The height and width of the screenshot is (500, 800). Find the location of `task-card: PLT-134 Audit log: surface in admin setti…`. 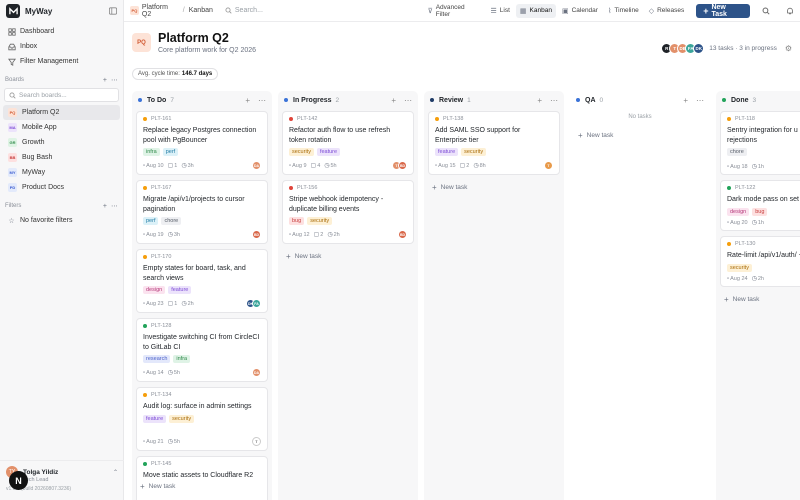

task-card: PLT-134 Audit log: surface in admin setti… is located at coordinates (202, 419).